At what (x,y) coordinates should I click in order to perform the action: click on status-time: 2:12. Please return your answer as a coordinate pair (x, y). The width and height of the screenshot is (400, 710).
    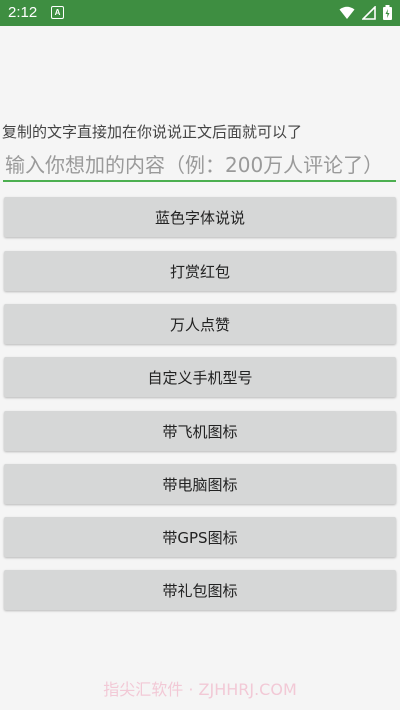
    Looking at the image, I should click on (23, 12).